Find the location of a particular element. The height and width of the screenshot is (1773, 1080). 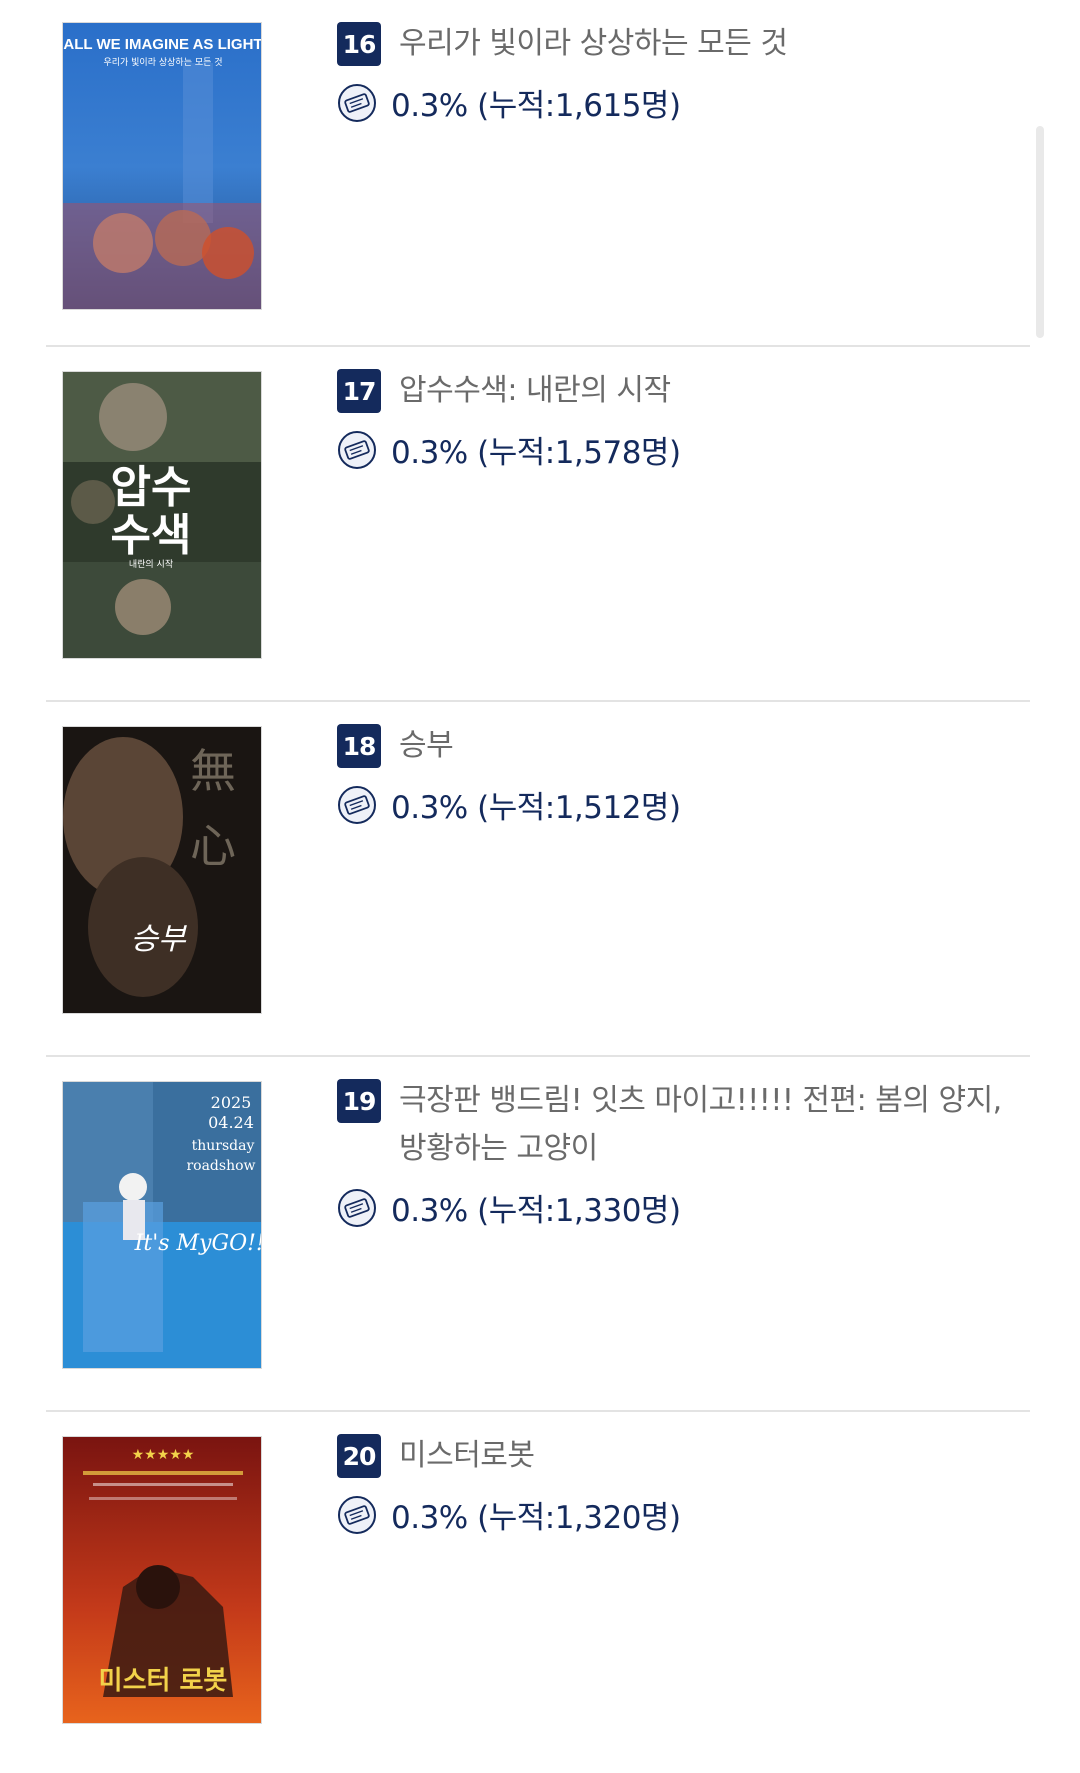

audience-stat: 0.3% (누적:1,512명) is located at coordinates (536, 808).